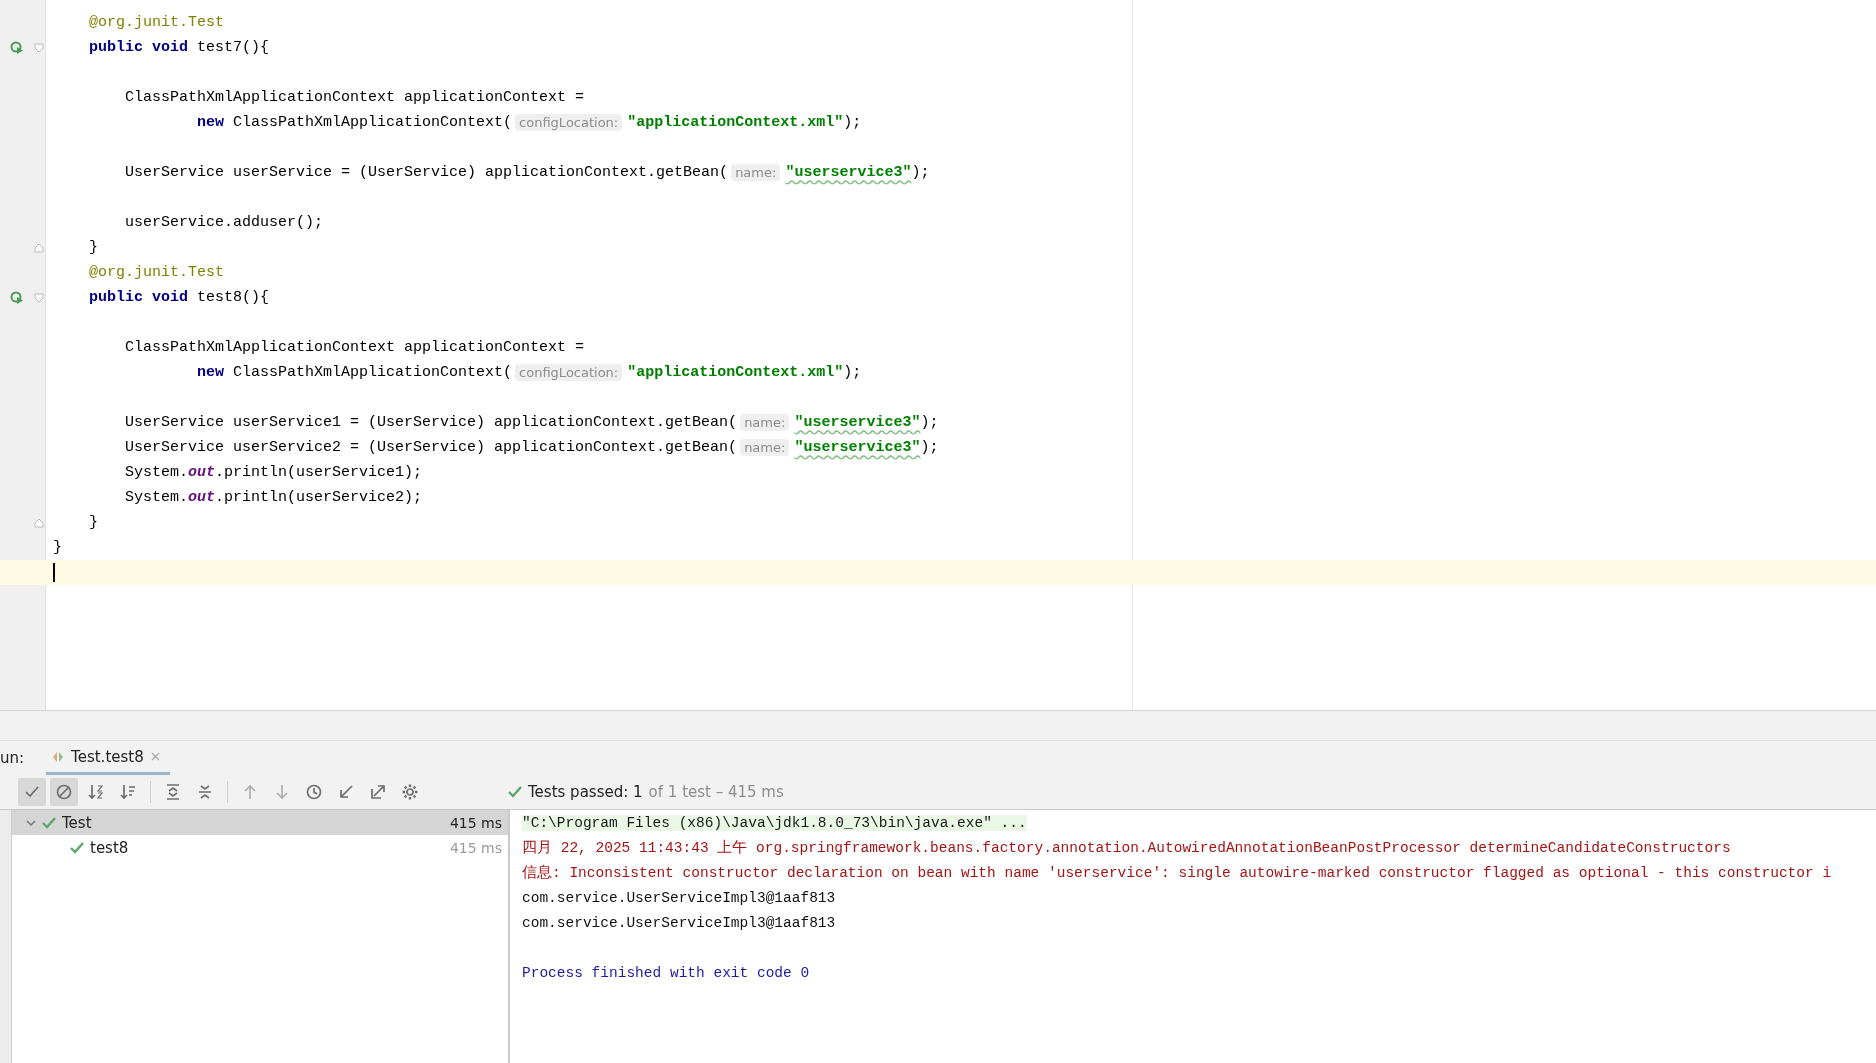 Image resolution: width=1876 pixels, height=1063 pixels. What do you see at coordinates (260, 847) in the screenshot?
I see `test-tree-item: test8 415 ms` at bounding box center [260, 847].